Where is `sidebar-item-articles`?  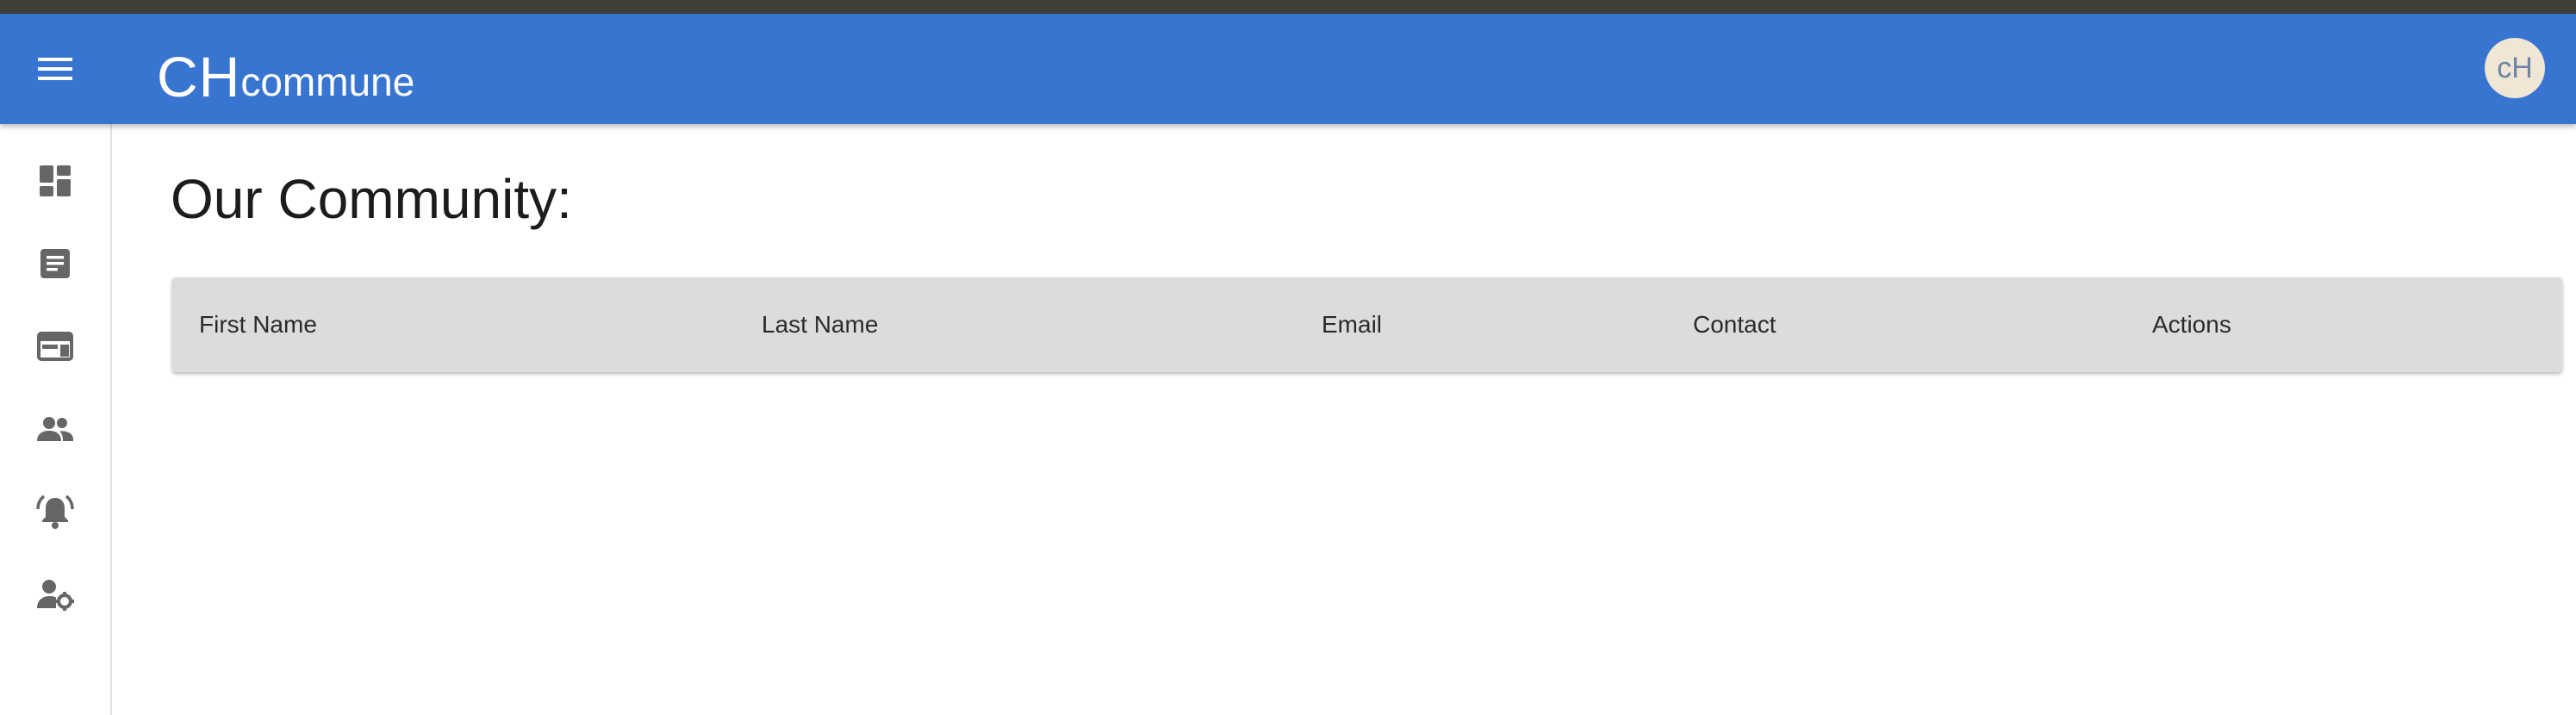
sidebar-item-articles is located at coordinates (56, 263).